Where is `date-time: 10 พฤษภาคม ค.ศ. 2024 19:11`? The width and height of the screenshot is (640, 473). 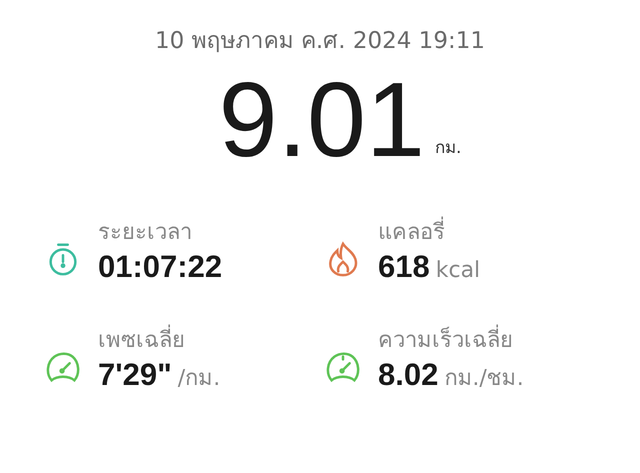
date-time: 10 พฤษภาคม ค.ศ. 2024 19:11 is located at coordinates (320, 41).